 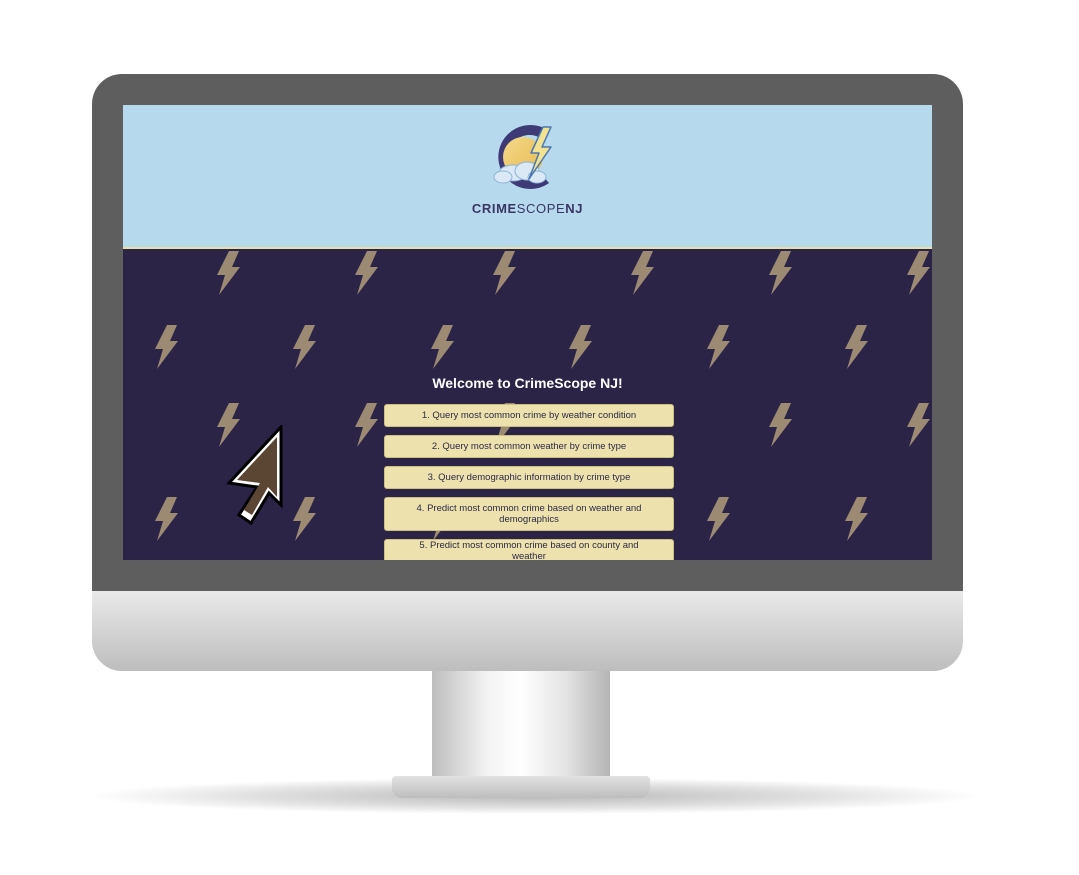 I want to click on welcome-heading: Welcome to CrimeScope NJ!, so click(x=527, y=383).